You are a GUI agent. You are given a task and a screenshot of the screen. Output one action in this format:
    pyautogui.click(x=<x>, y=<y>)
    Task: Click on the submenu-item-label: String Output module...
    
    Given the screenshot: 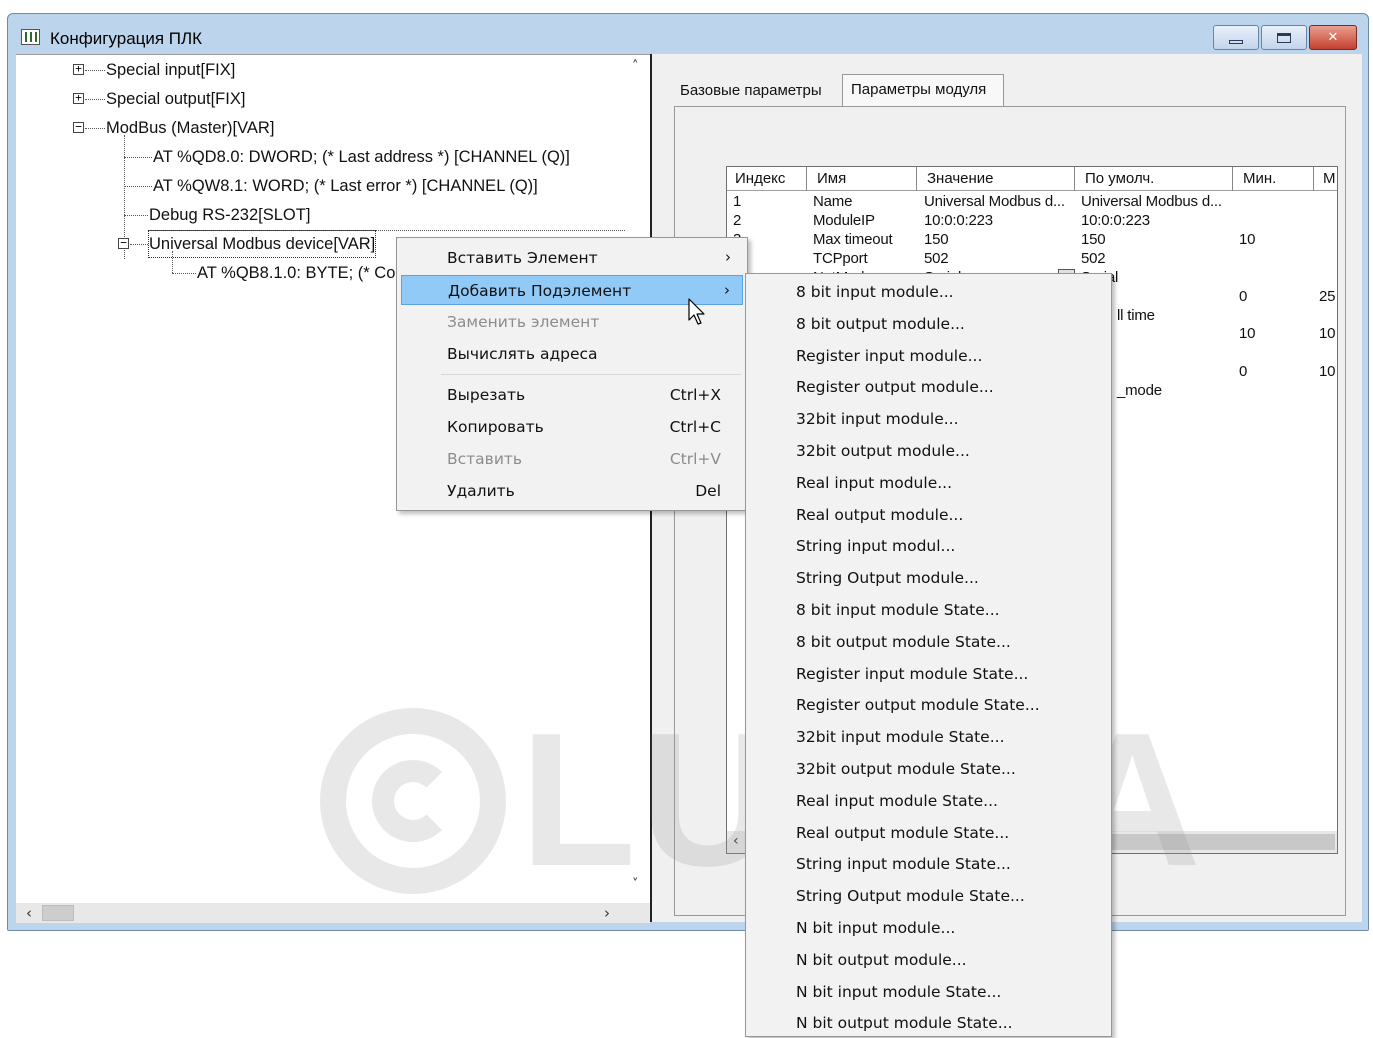 What is the action you would take?
    pyautogui.click(x=887, y=578)
    